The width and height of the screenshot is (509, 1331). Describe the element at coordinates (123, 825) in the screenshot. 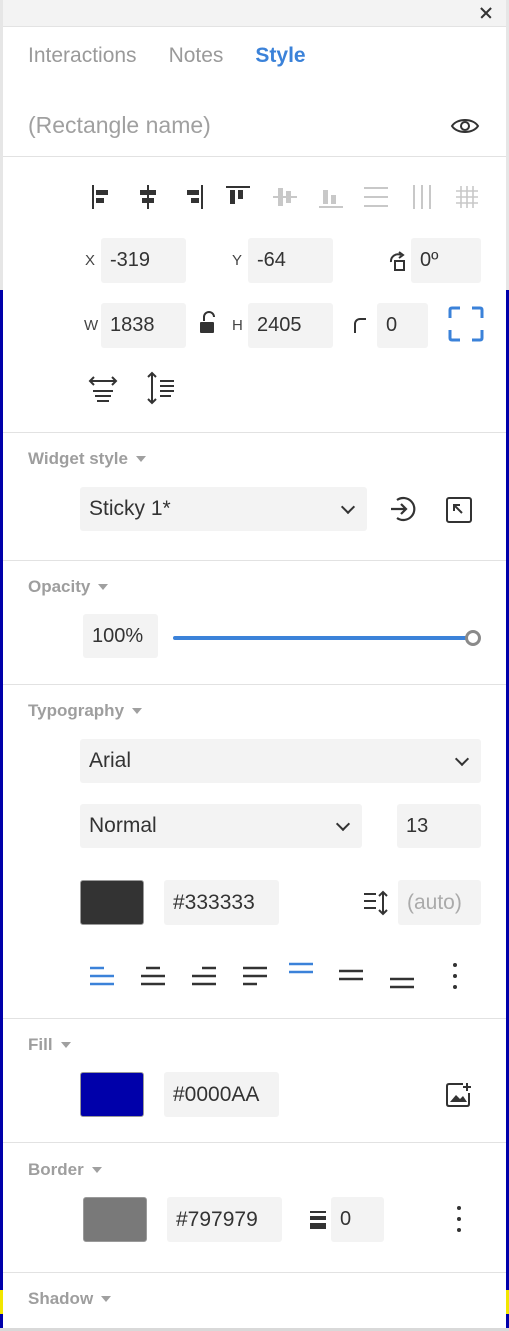

I see `font-weight-value: Normal` at that location.